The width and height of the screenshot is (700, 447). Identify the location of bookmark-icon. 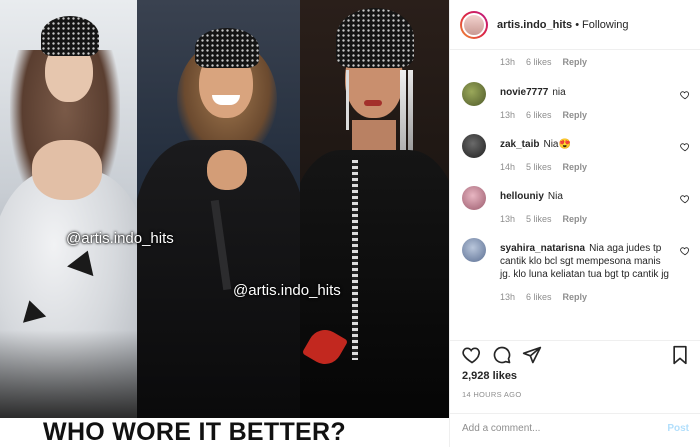
(680, 355).